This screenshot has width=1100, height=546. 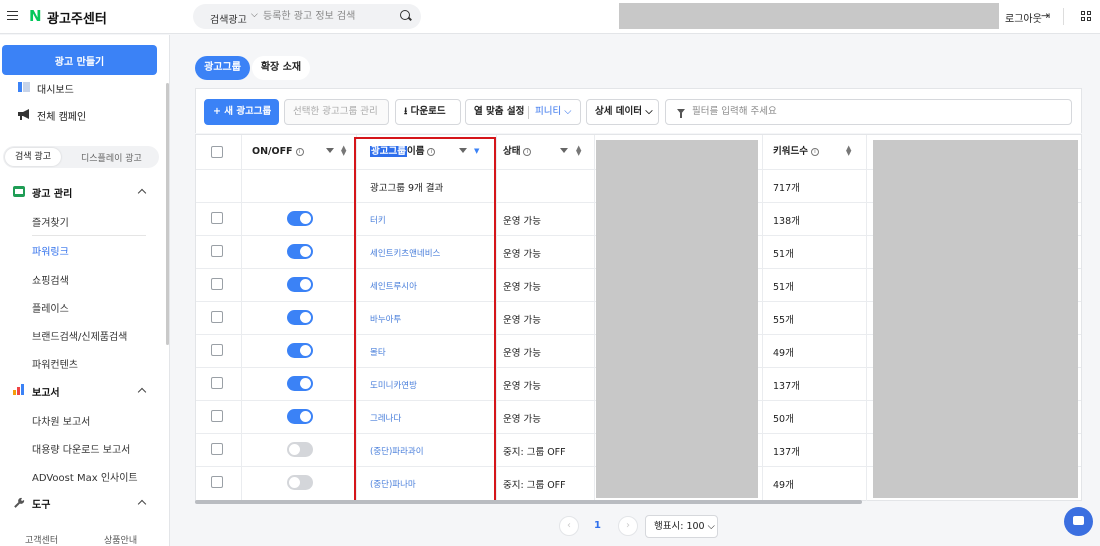 I want to click on search-type-select: 검색광고, so click(x=228, y=18).